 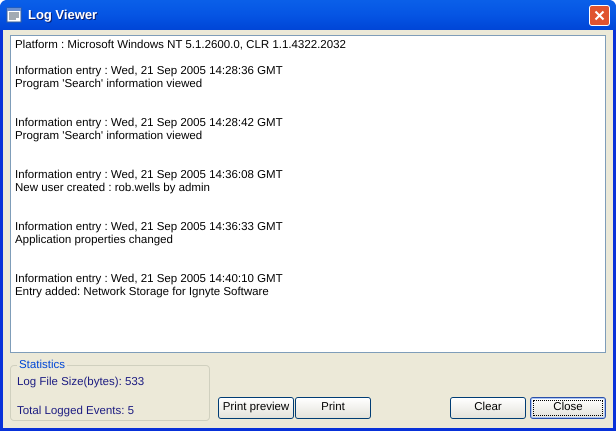 What do you see at coordinates (94, 240) in the screenshot?
I see `log-line: Application properties changed` at bounding box center [94, 240].